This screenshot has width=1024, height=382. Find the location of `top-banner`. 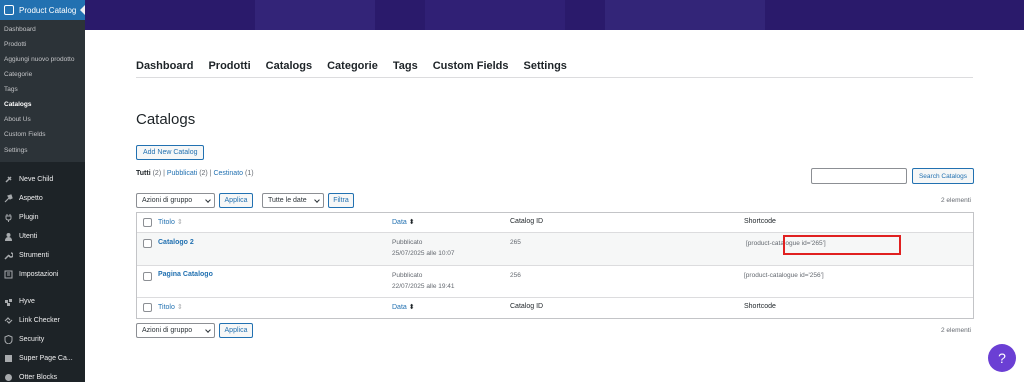

top-banner is located at coordinates (554, 15).